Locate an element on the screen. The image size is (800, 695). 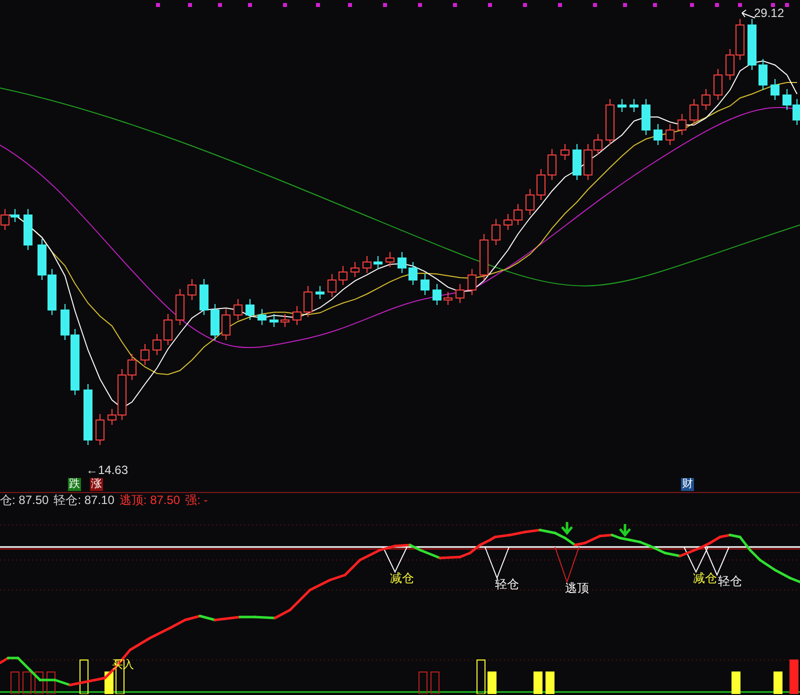
legend-label: 强: - is located at coordinates (196, 500).